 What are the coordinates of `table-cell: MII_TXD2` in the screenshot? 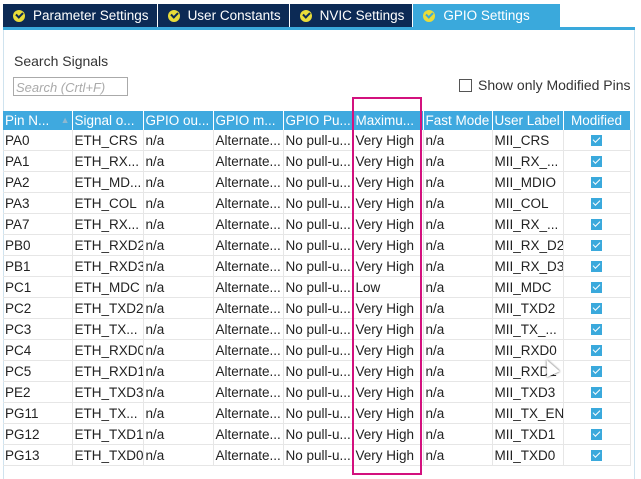 It's located at (528, 308).